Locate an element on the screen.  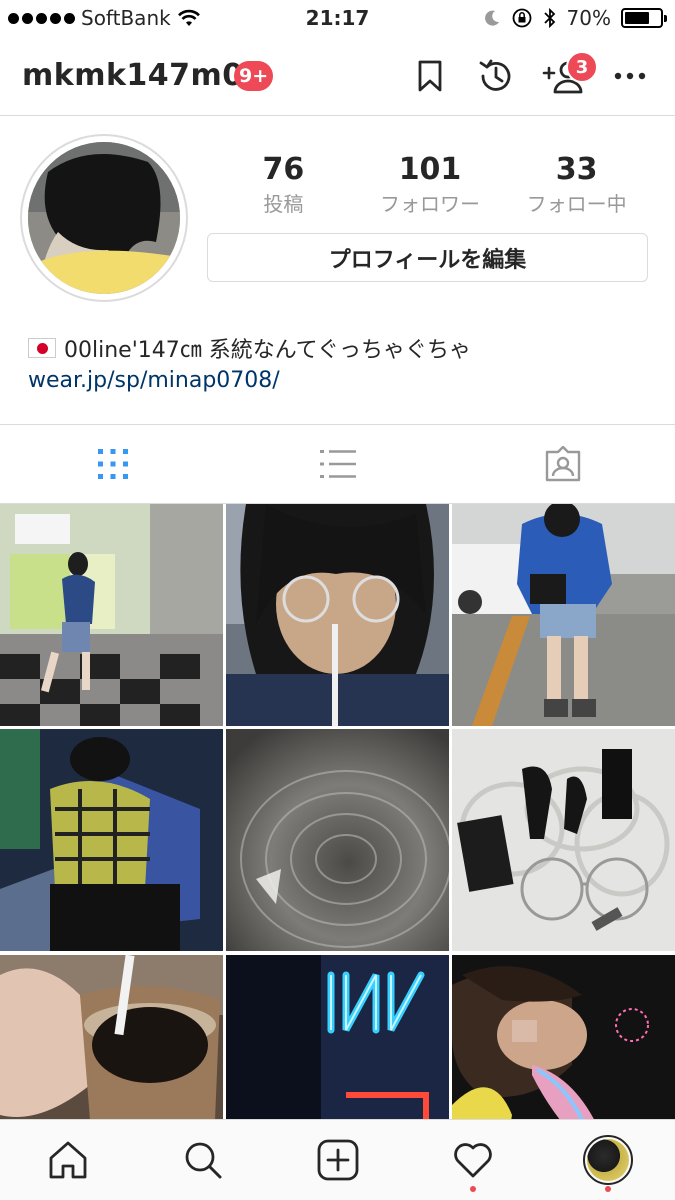
stat-followers-count: 101 is located at coordinates (430, 169).